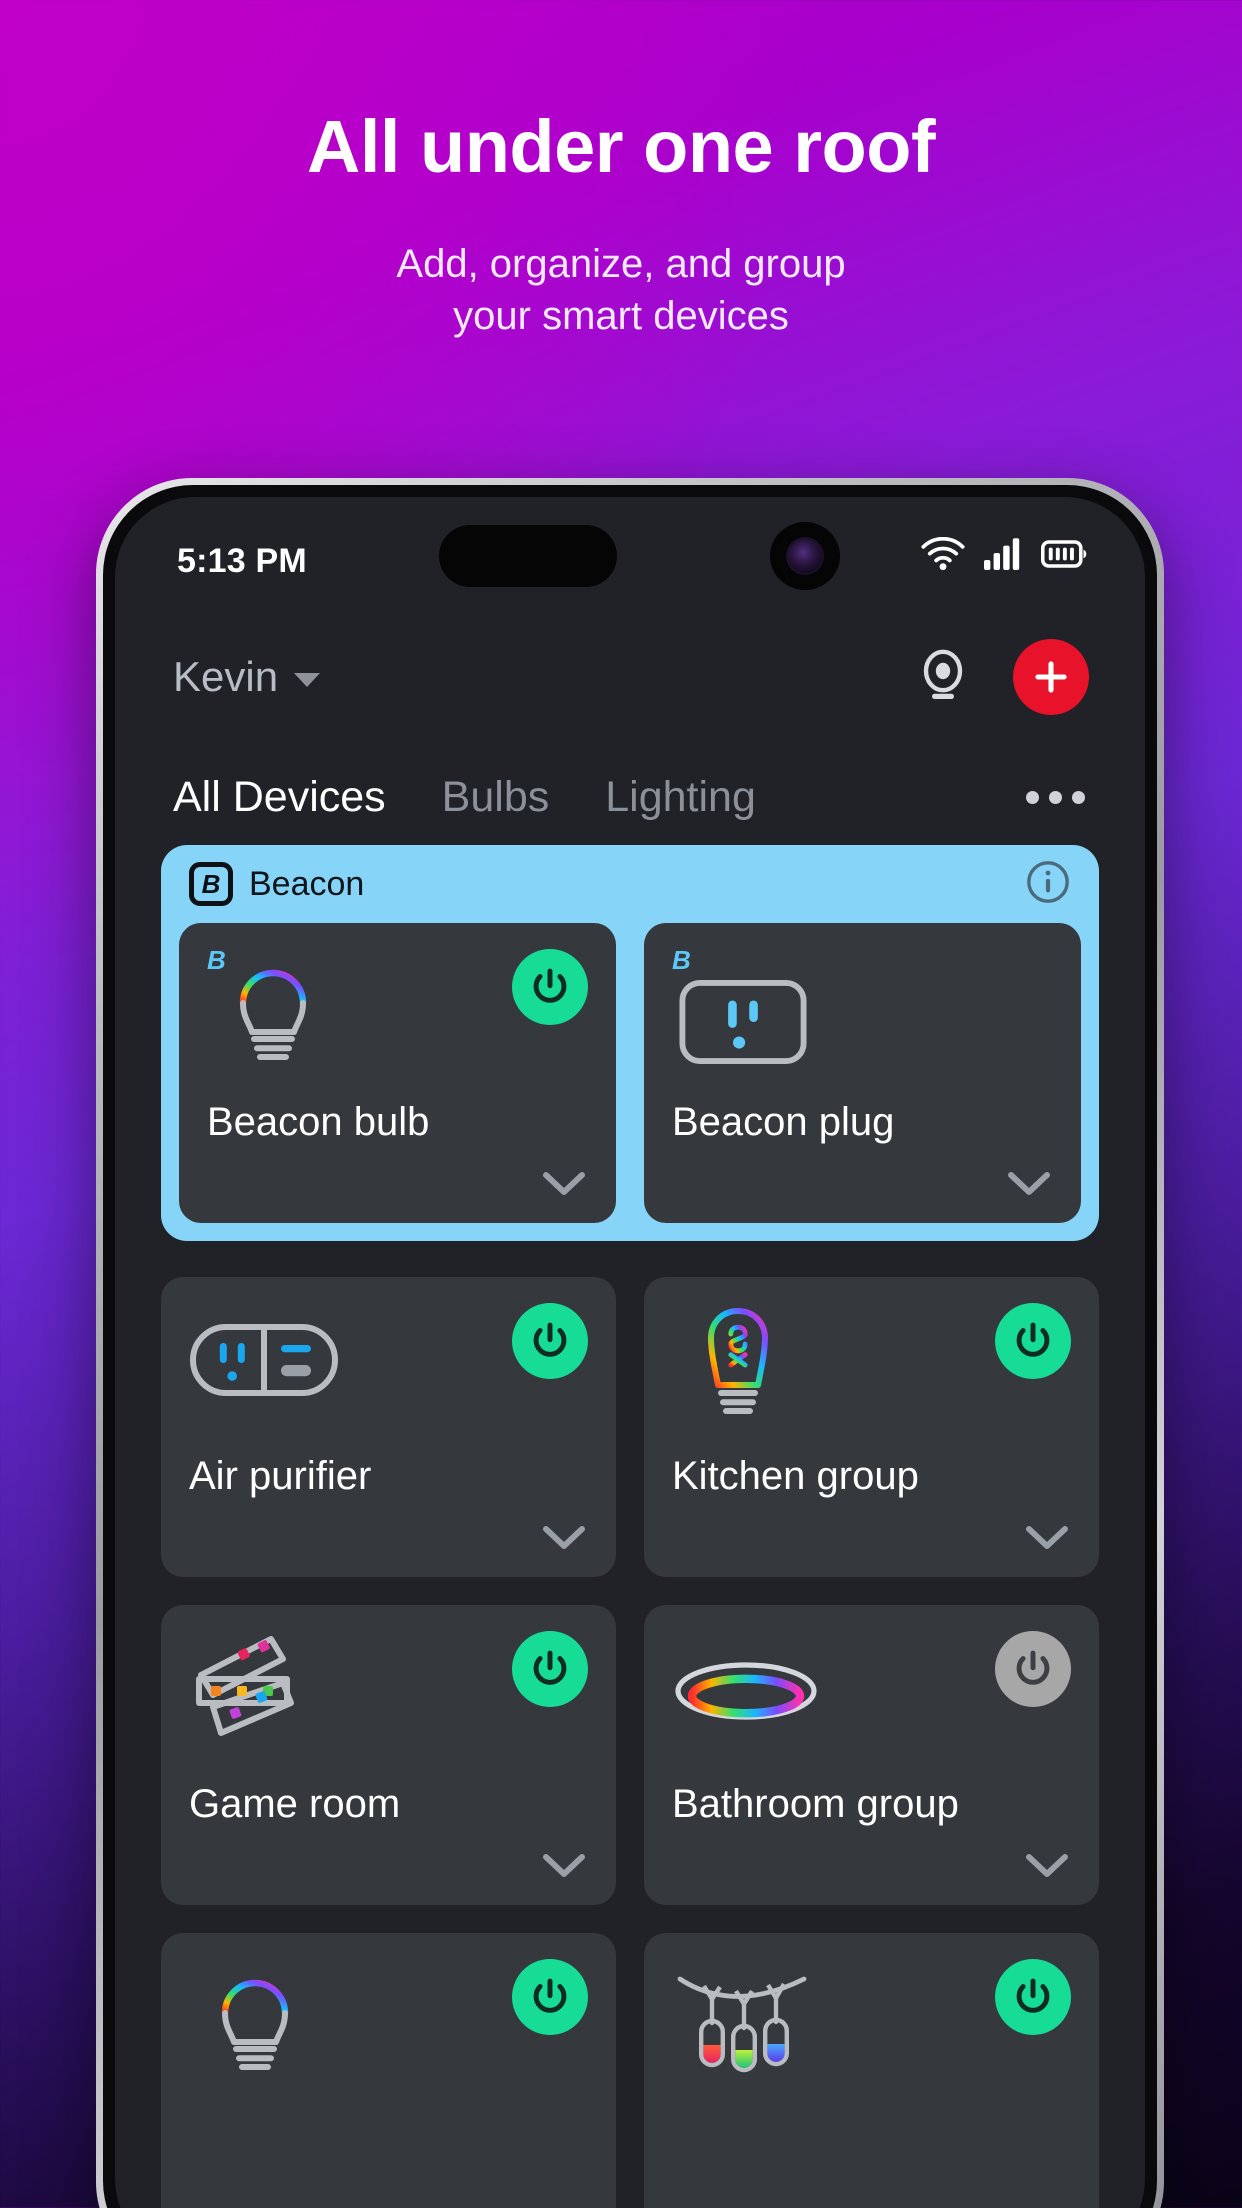  I want to click on status-icons, so click(1004, 556).